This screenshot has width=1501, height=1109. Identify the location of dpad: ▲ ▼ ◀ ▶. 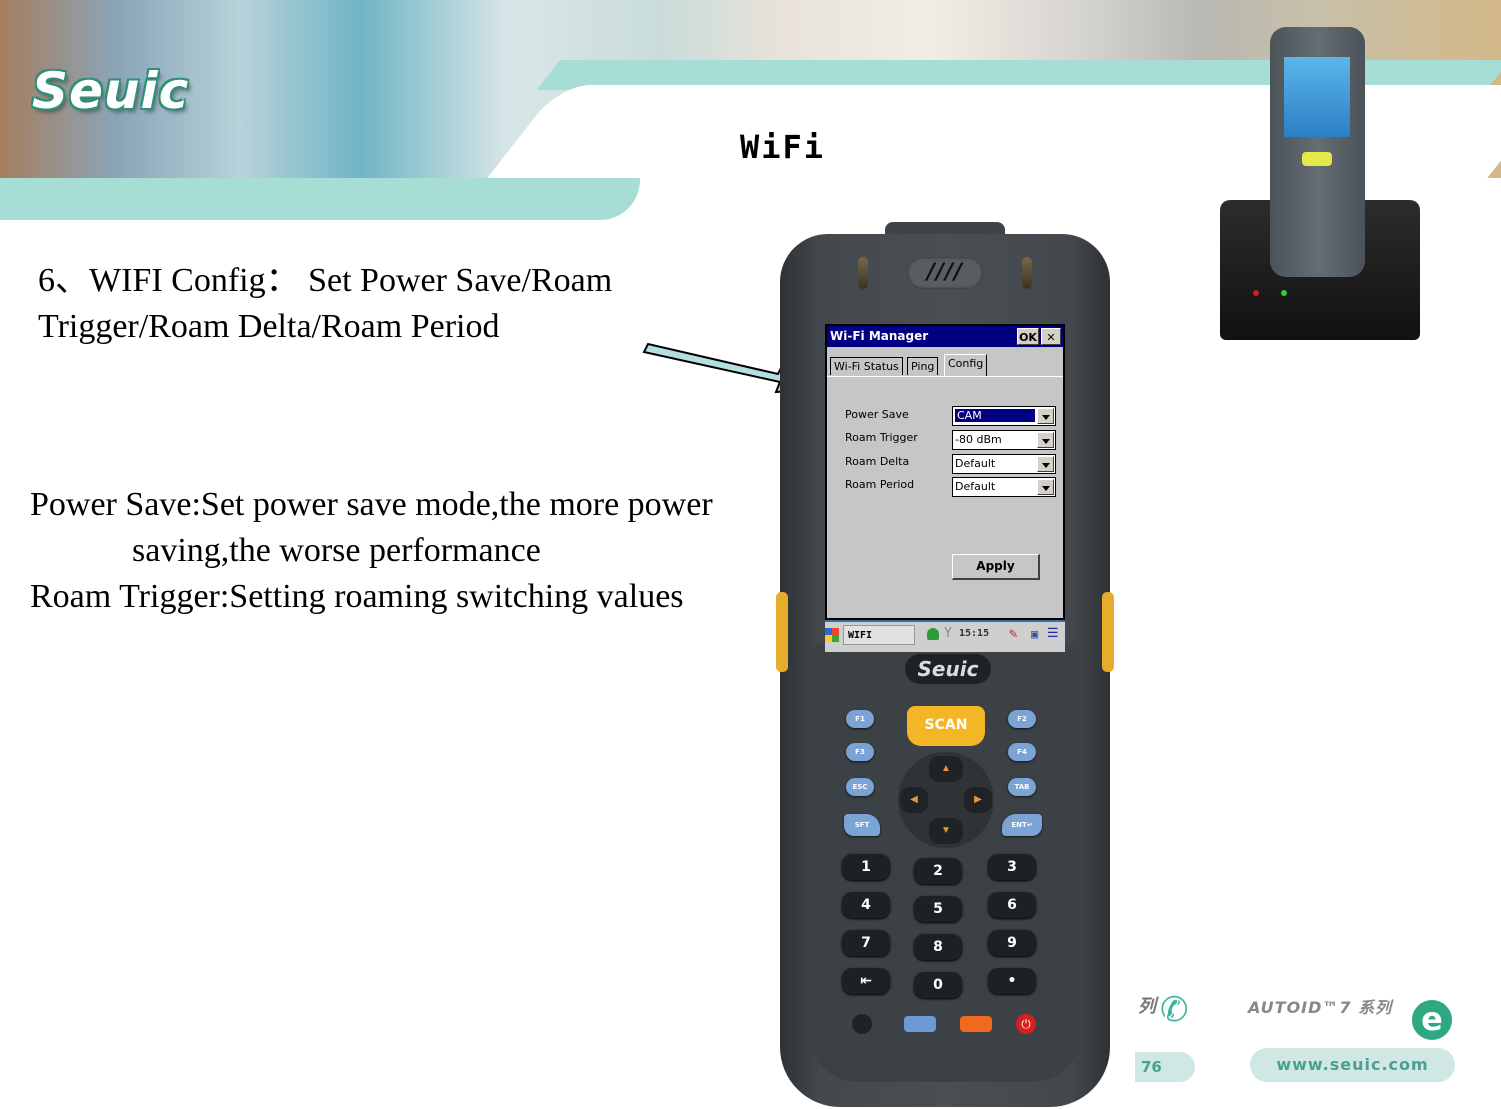
(946, 800).